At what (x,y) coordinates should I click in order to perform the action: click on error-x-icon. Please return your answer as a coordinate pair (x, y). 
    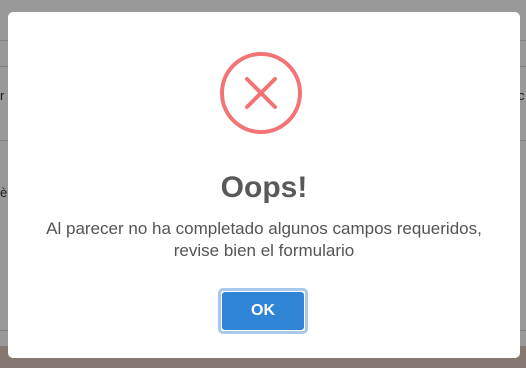
    Looking at the image, I should click on (261, 93).